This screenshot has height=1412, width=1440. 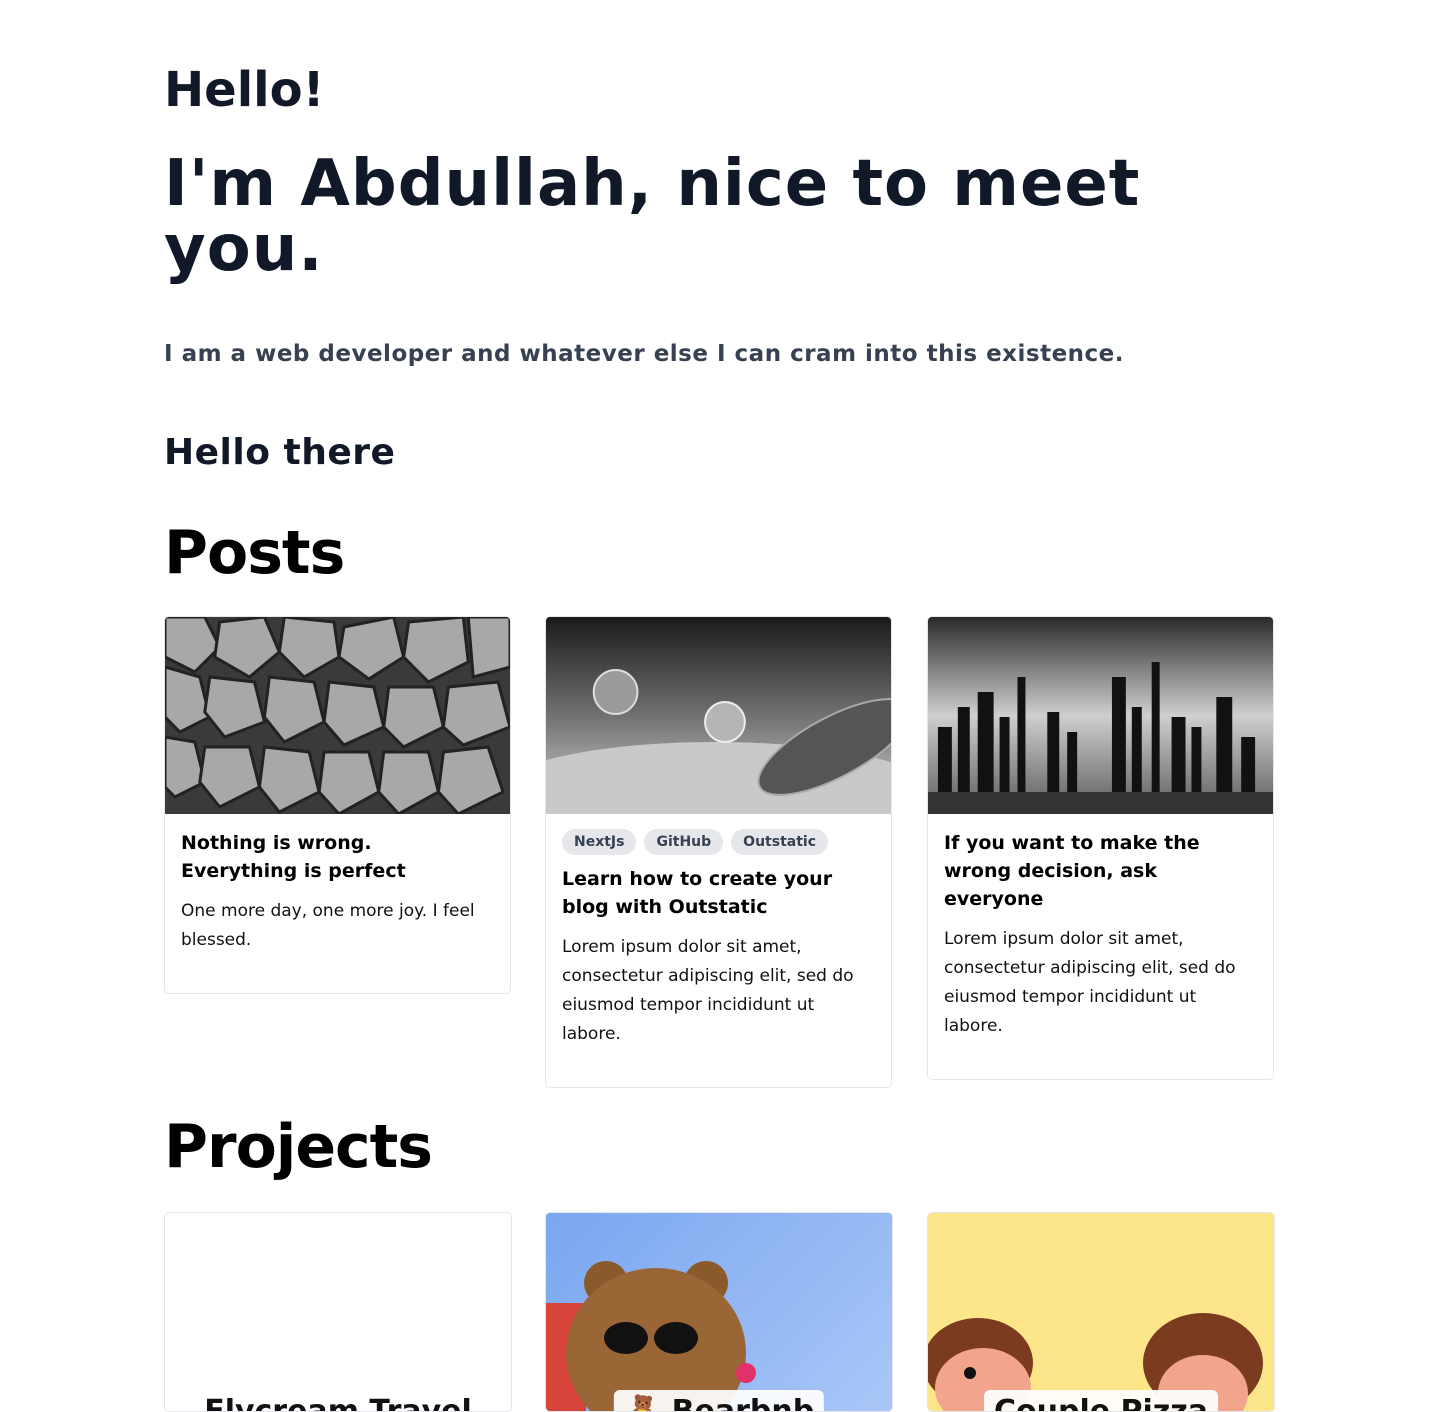 I want to click on tag-chip: GitHub, so click(x=684, y=842).